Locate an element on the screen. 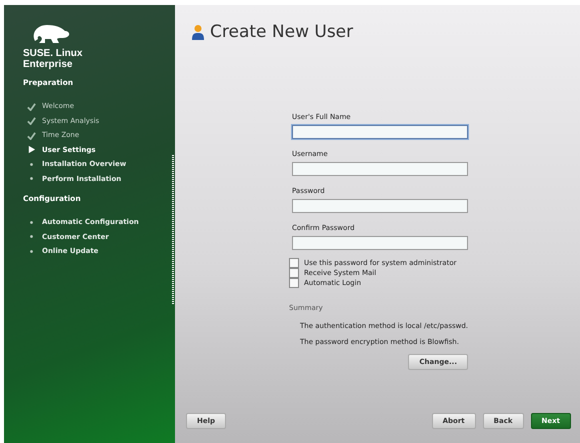 The width and height of the screenshot is (580, 443). user-icon is located at coordinates (198, 32).